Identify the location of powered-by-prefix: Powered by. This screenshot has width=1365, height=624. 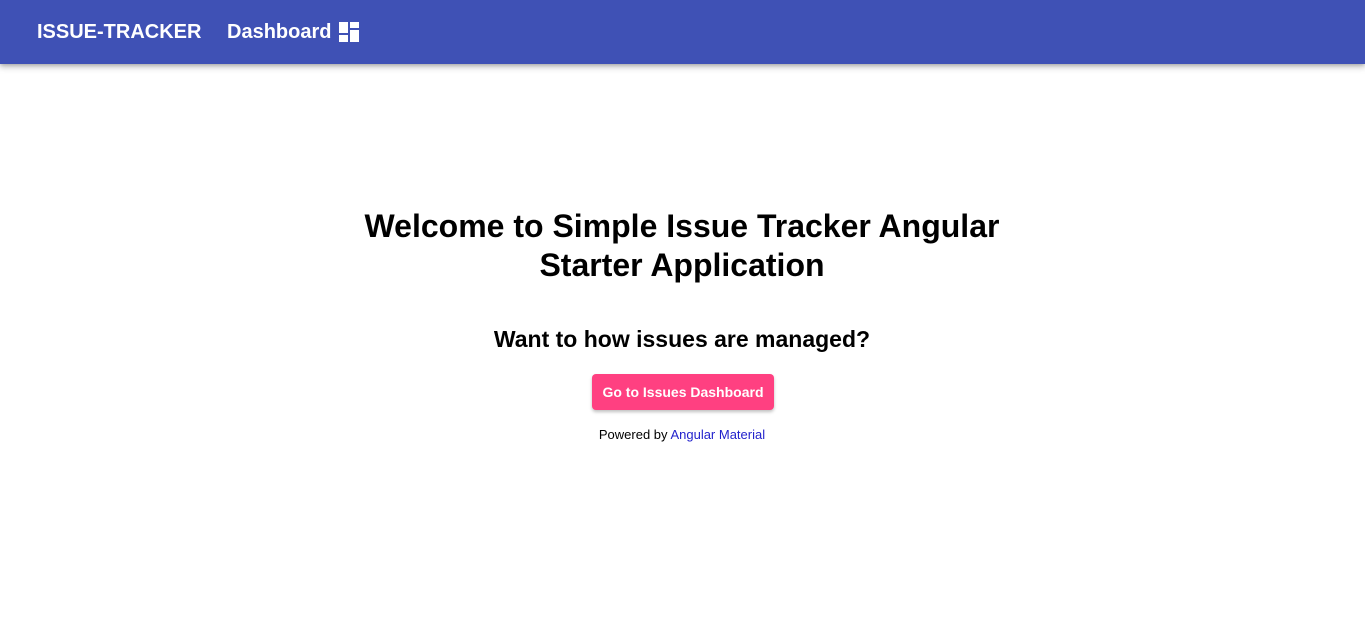
(633, 434).